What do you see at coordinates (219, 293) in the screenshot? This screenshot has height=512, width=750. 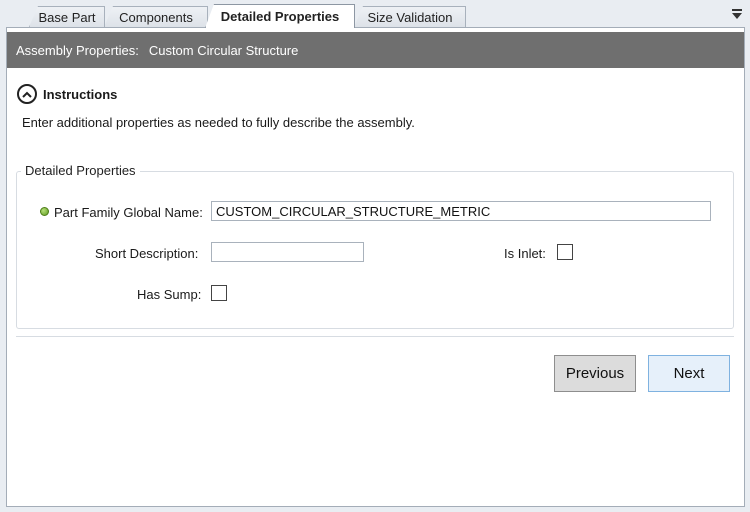 I see `has-sump-checkbox` at bounding box center [219, 293].